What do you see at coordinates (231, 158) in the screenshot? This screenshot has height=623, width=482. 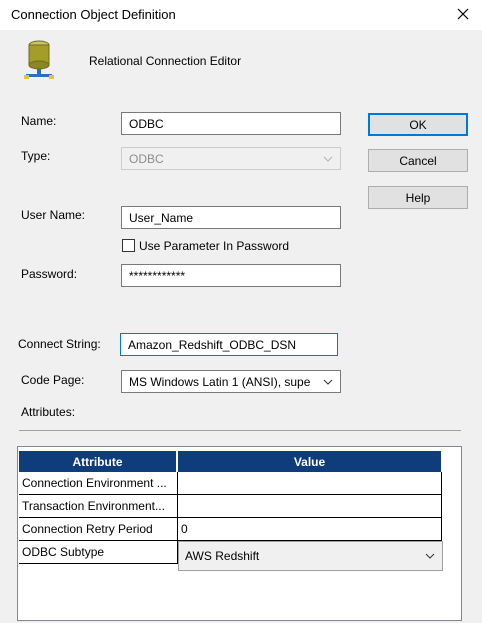 I see `type-select: ODBC` at bounding box center [231, 158].